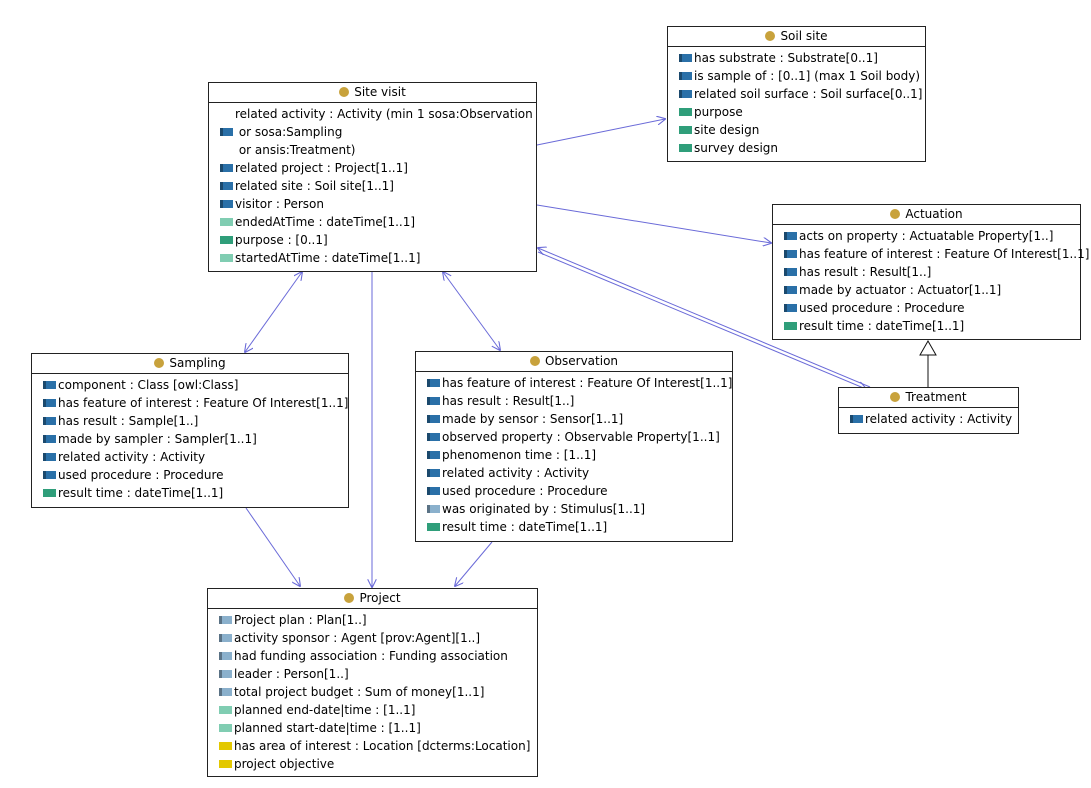  I want to click on attribute-row: component : Class [owl:Class], so click(190, 385).